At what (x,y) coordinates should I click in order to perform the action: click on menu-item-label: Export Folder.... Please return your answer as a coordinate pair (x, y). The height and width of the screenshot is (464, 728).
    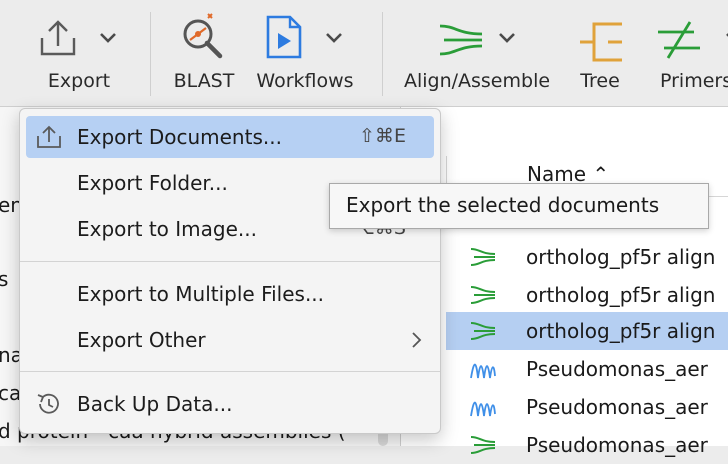
    Looking at the image, I should click on (152, 183).